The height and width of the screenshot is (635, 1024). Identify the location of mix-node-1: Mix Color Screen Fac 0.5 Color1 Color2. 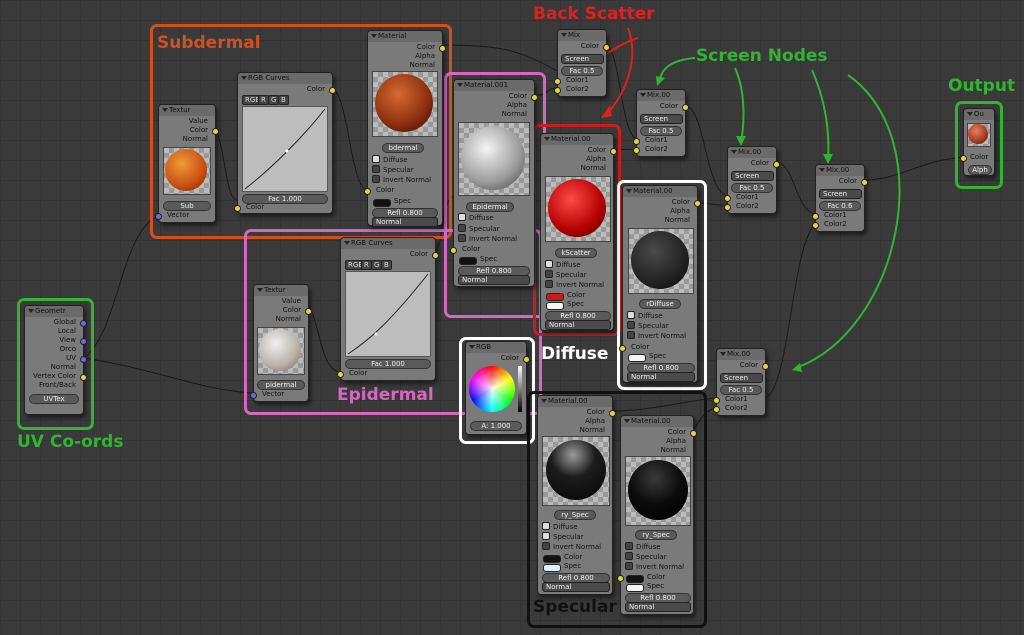
(582, 63).